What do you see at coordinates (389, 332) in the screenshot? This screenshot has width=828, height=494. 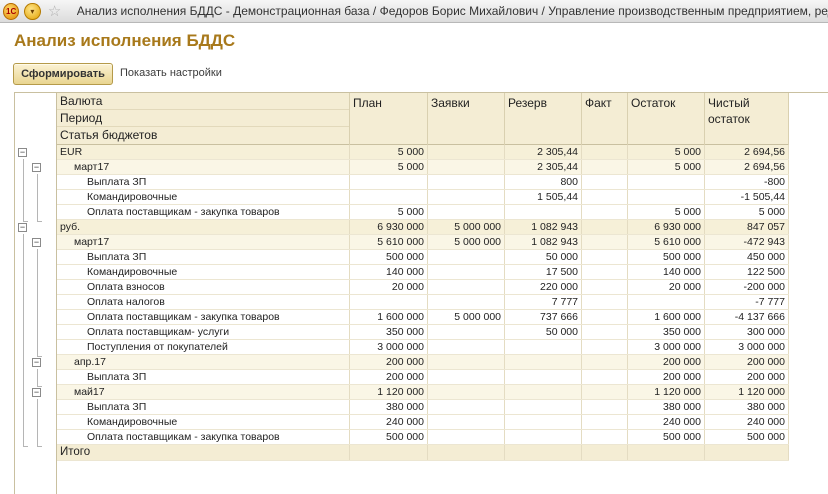 I see `cell-plan: 350 000` at bounding box center [389, 332].